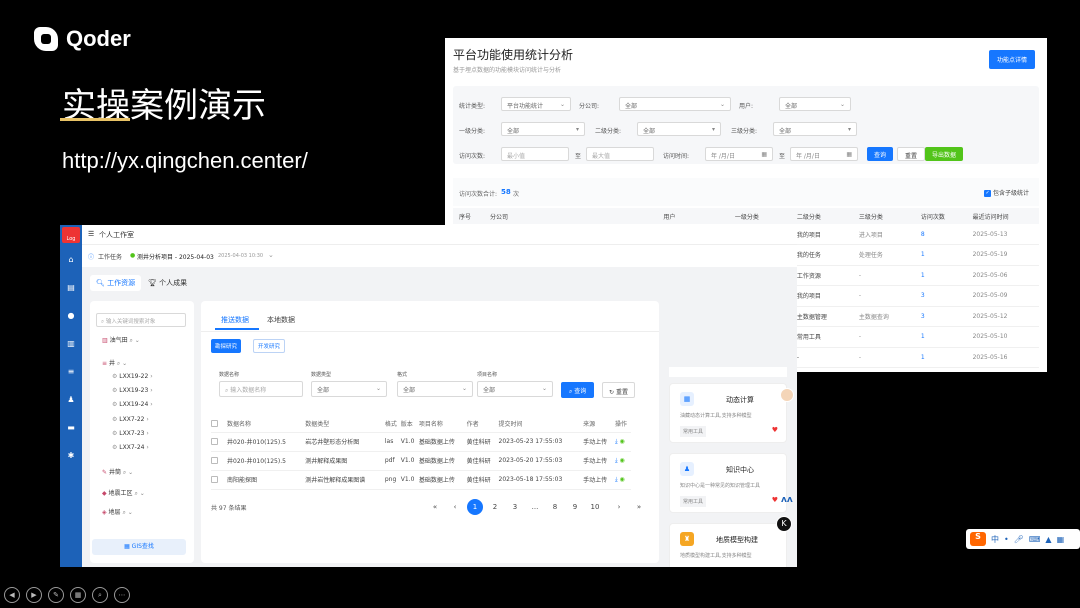 This screenshot has width=1080, height=608. Describe the element at coordinates (536, 104) in the screenshot. I see `type-select: 平台功能统计 ⌄` at that location.